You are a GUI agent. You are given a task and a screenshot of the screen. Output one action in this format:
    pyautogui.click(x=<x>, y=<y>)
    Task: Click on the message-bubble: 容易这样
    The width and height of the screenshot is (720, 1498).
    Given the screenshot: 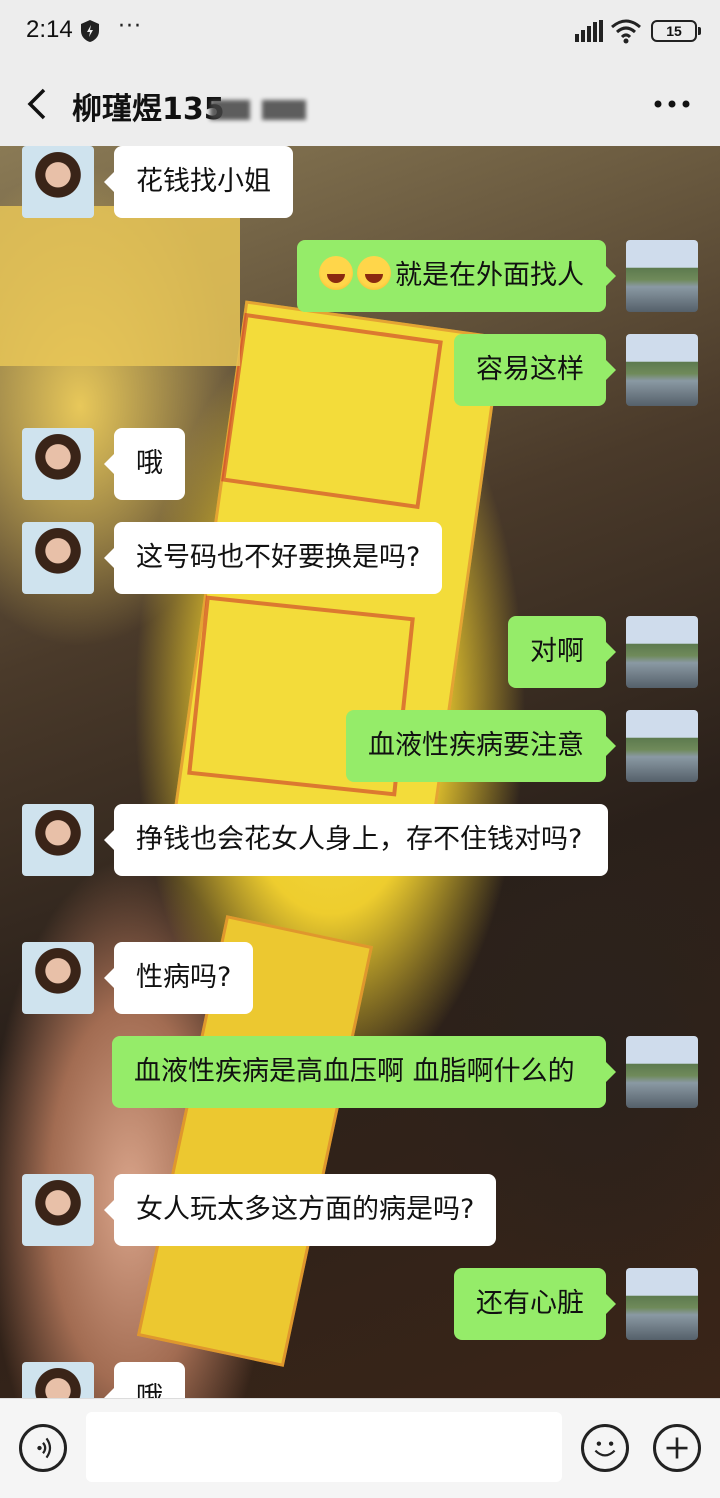 What is the action you would take?
    pyautogui.click(x=535, y=370)
    